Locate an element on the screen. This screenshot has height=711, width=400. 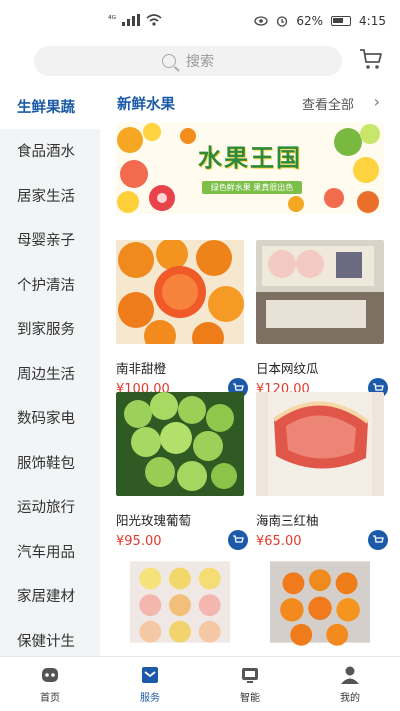
sidebar-item-home-living: 居家生活 is located at coordinates (50, 195).